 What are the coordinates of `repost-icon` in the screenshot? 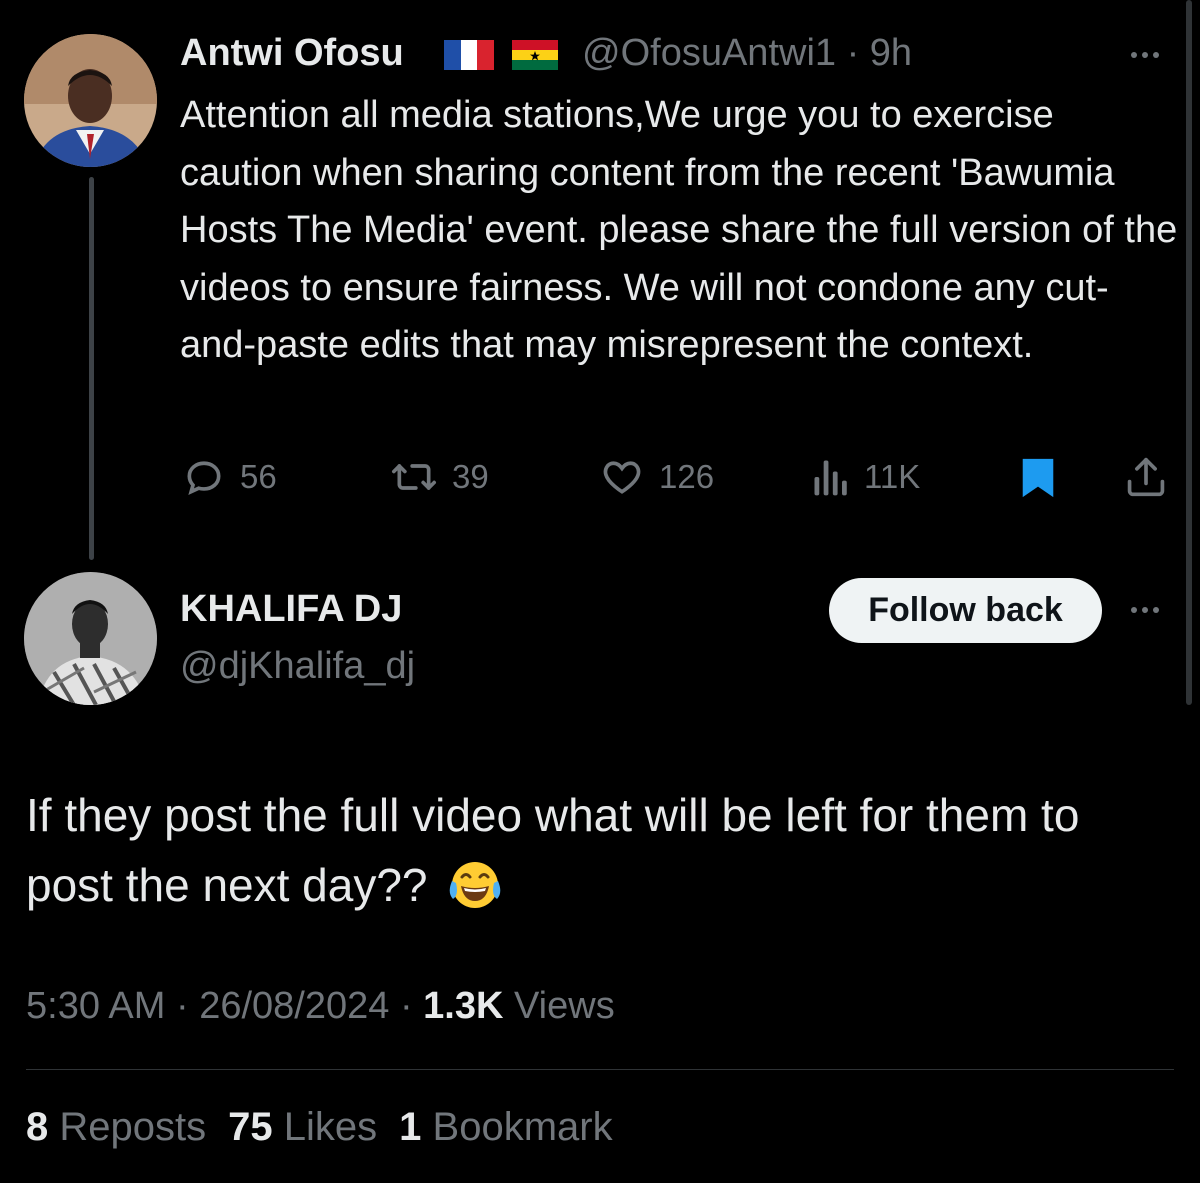 It's located at (414, 477).